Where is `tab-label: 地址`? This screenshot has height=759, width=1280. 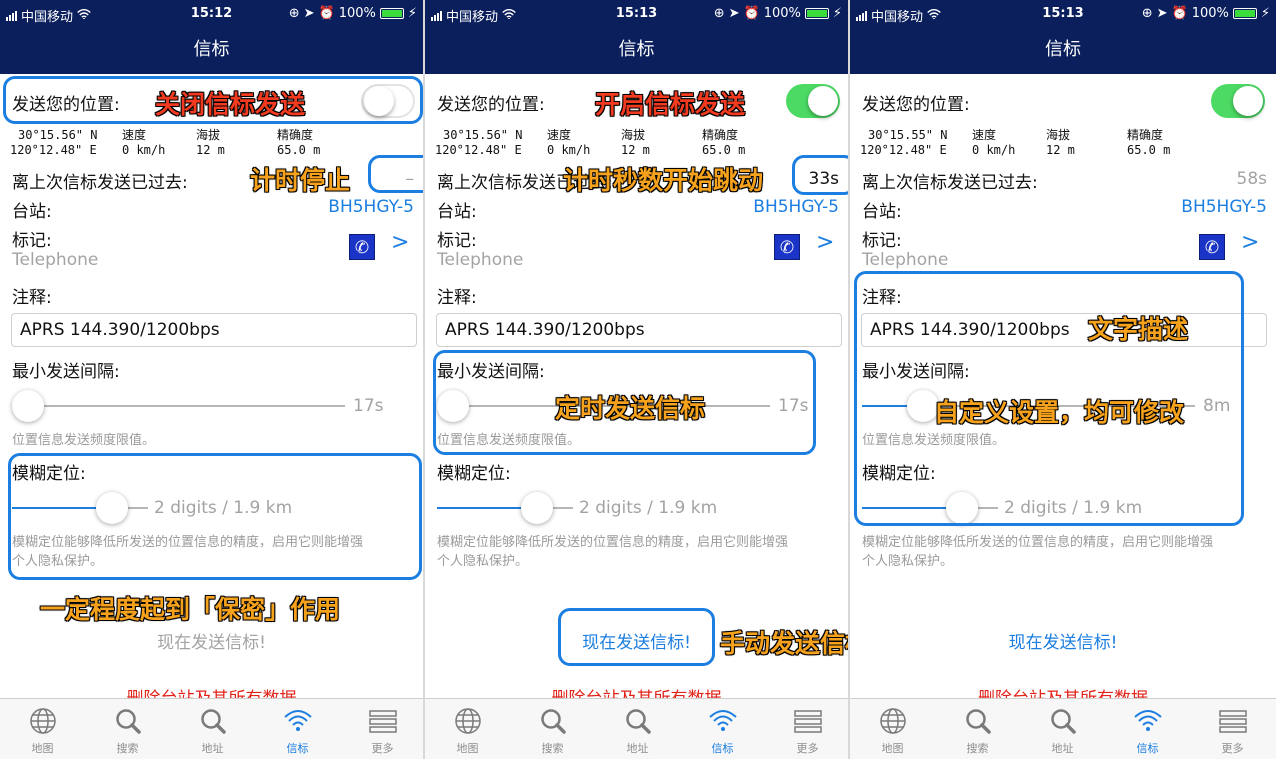 tab-label: 地址 is located at coordinates (212, 748).